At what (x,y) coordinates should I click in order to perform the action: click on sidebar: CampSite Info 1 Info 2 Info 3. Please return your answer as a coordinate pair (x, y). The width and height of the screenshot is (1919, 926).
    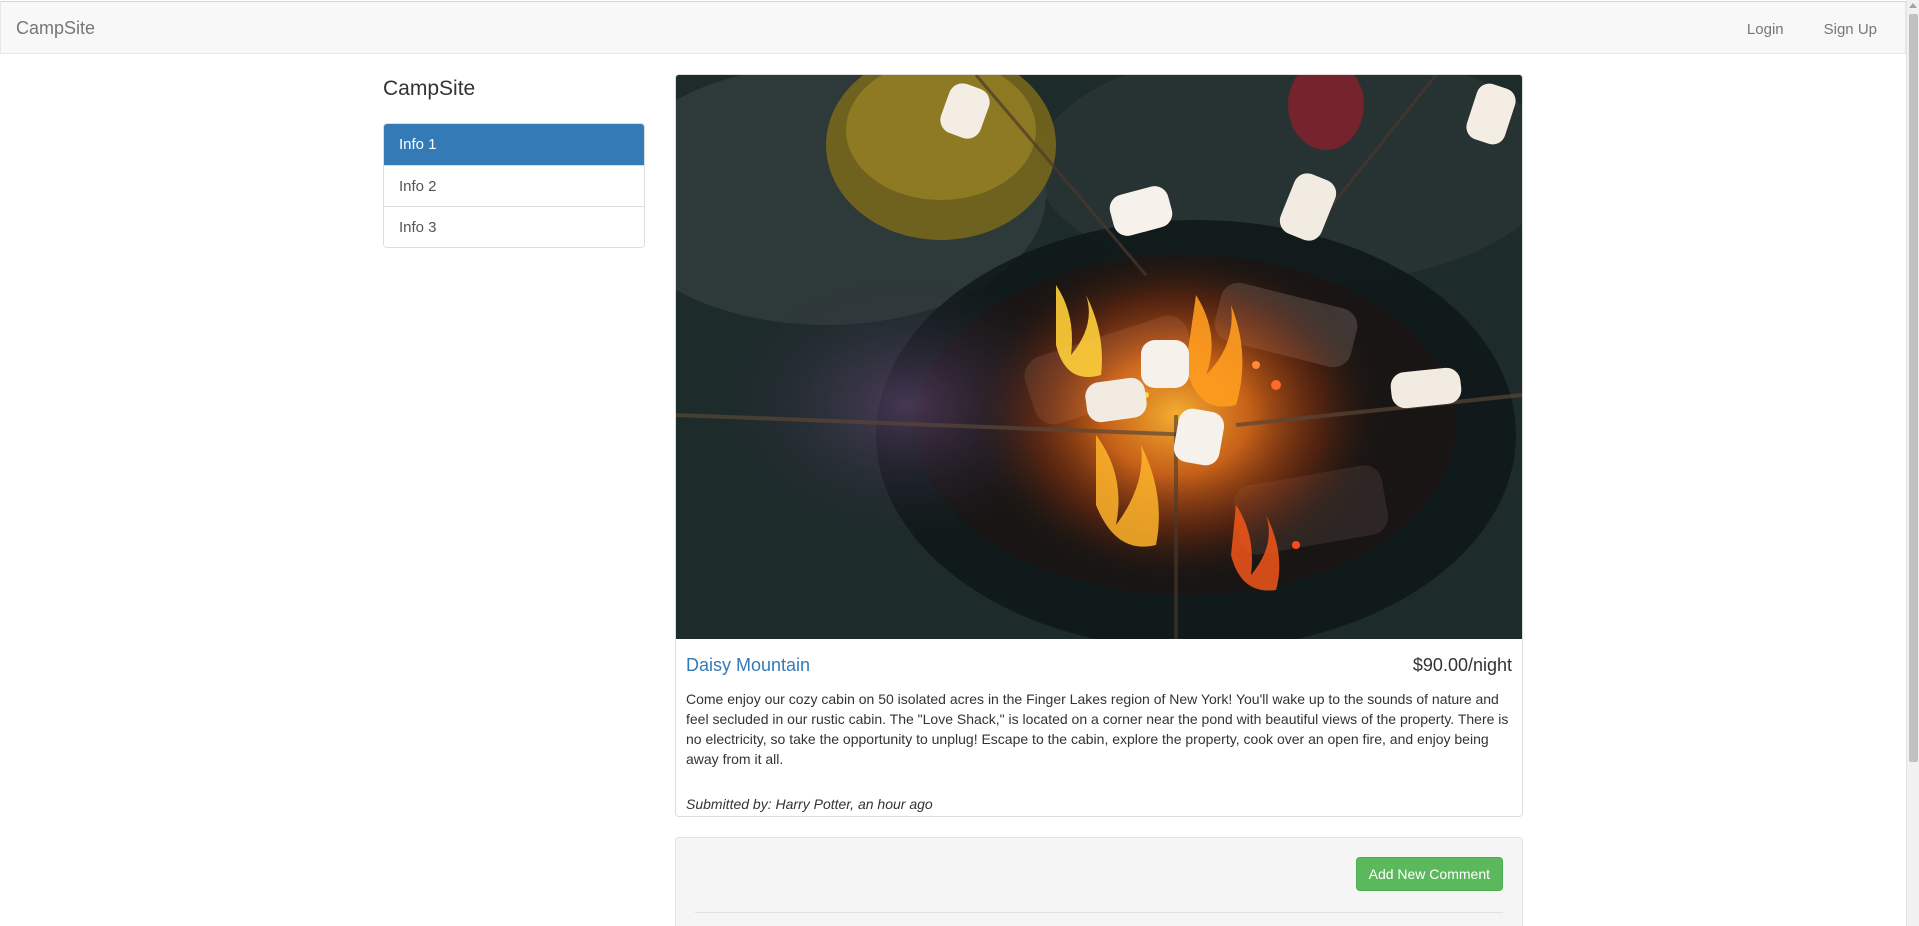
    Looking at the image, I should click on (514, 161).